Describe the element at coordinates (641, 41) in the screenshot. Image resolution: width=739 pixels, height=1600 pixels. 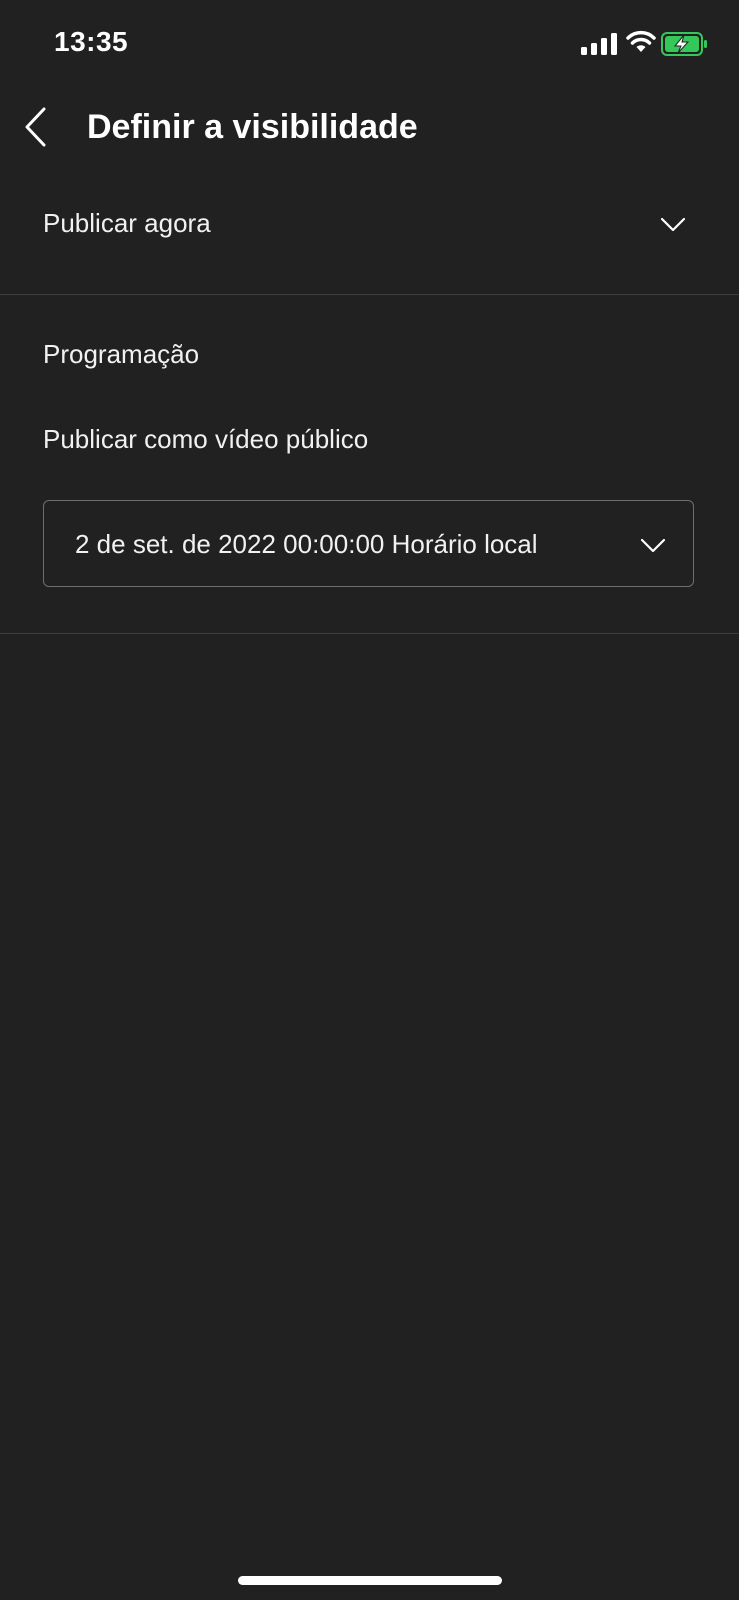
I see `wifi-icon` at that location.